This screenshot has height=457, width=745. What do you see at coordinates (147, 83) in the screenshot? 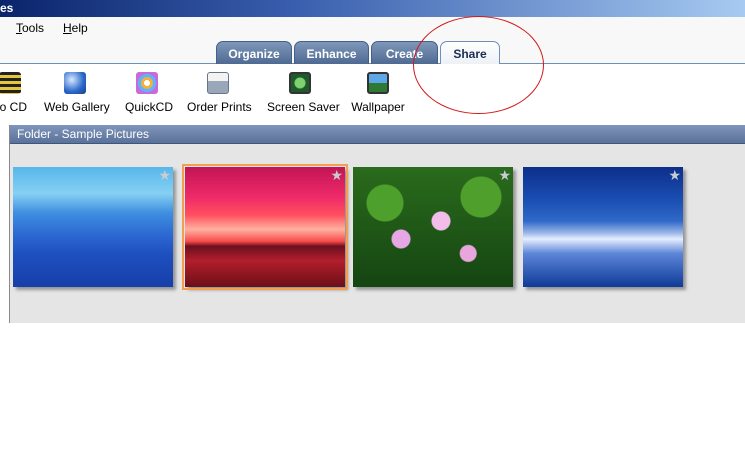
I see `quickcd-icon` at bounding box center [147, 83].